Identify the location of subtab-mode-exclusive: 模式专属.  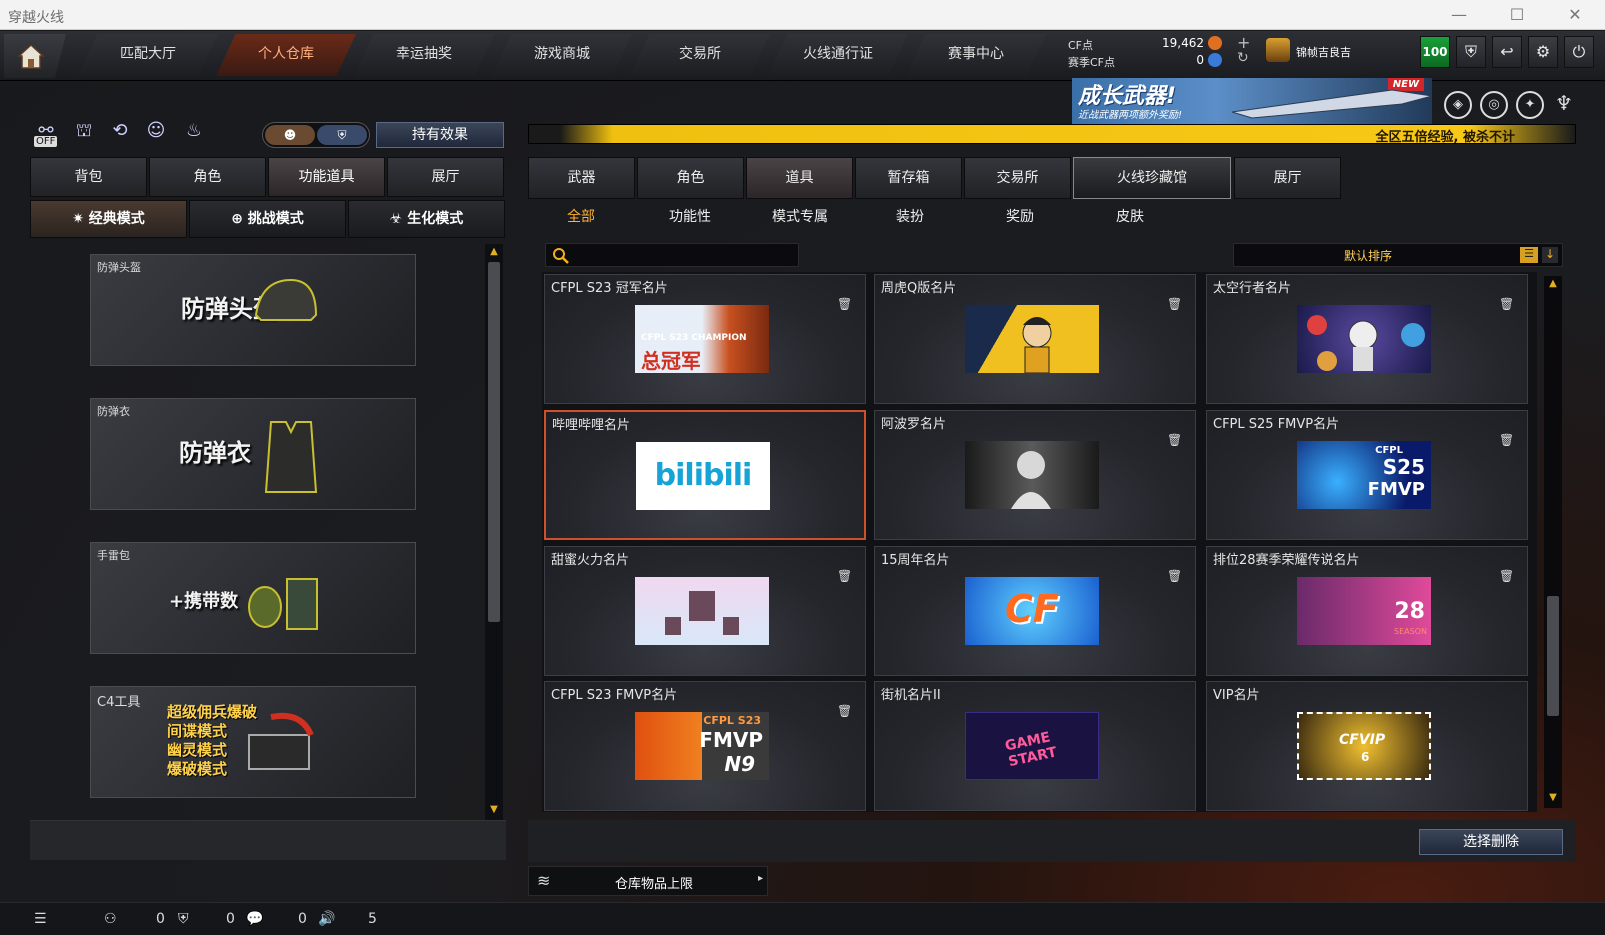
(800, 216).